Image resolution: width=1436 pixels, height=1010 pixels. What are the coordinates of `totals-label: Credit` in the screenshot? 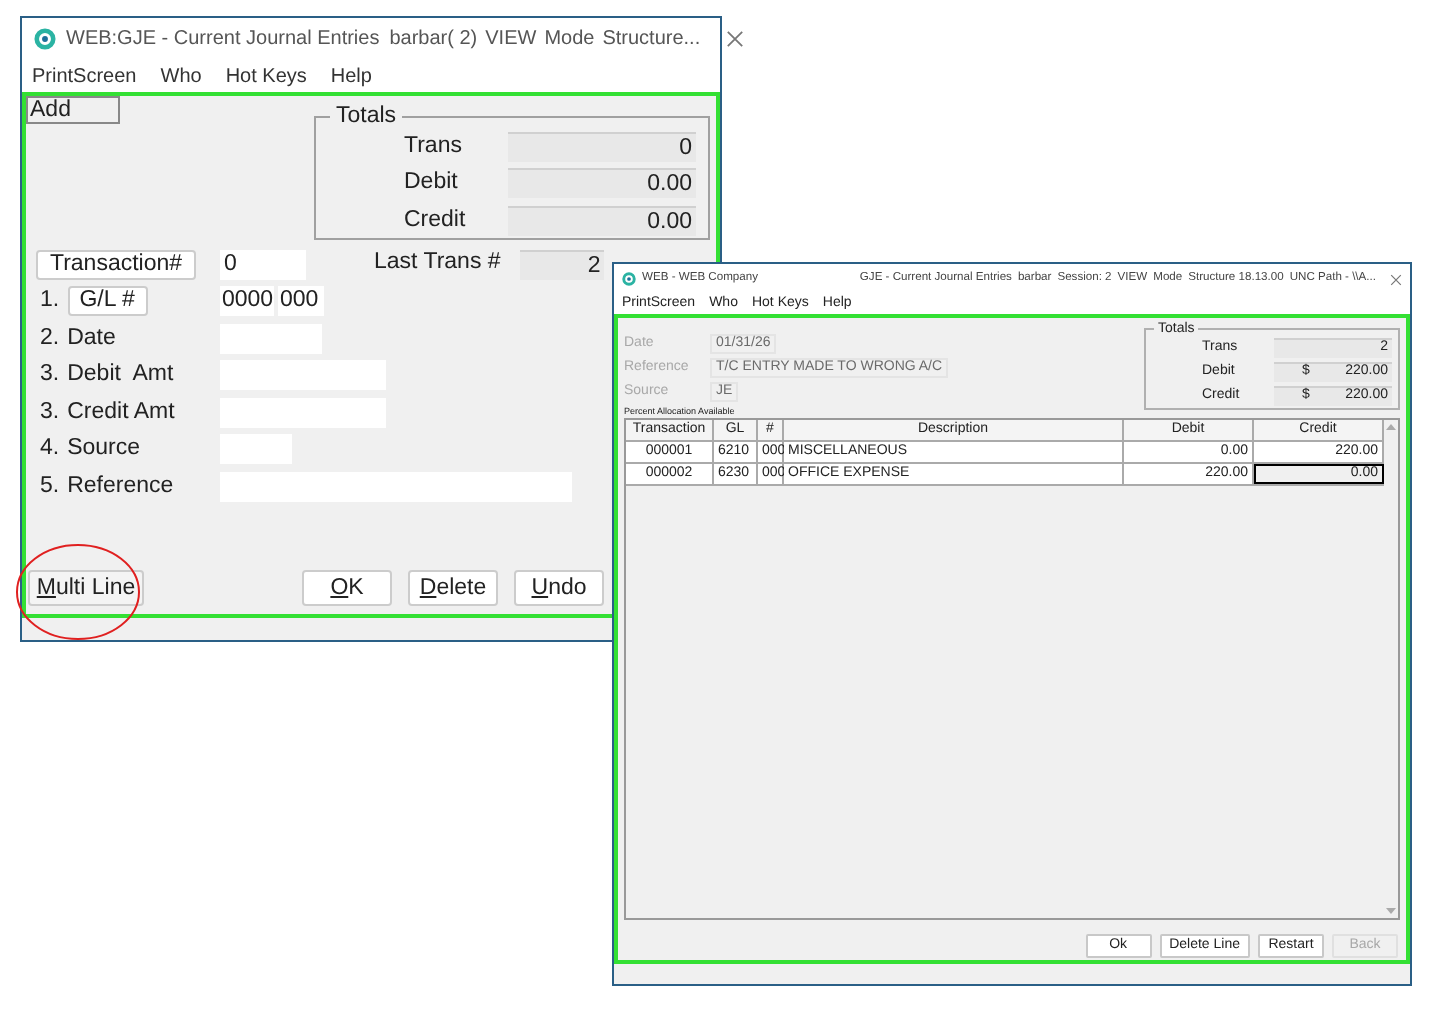 It's located at (436, 220).